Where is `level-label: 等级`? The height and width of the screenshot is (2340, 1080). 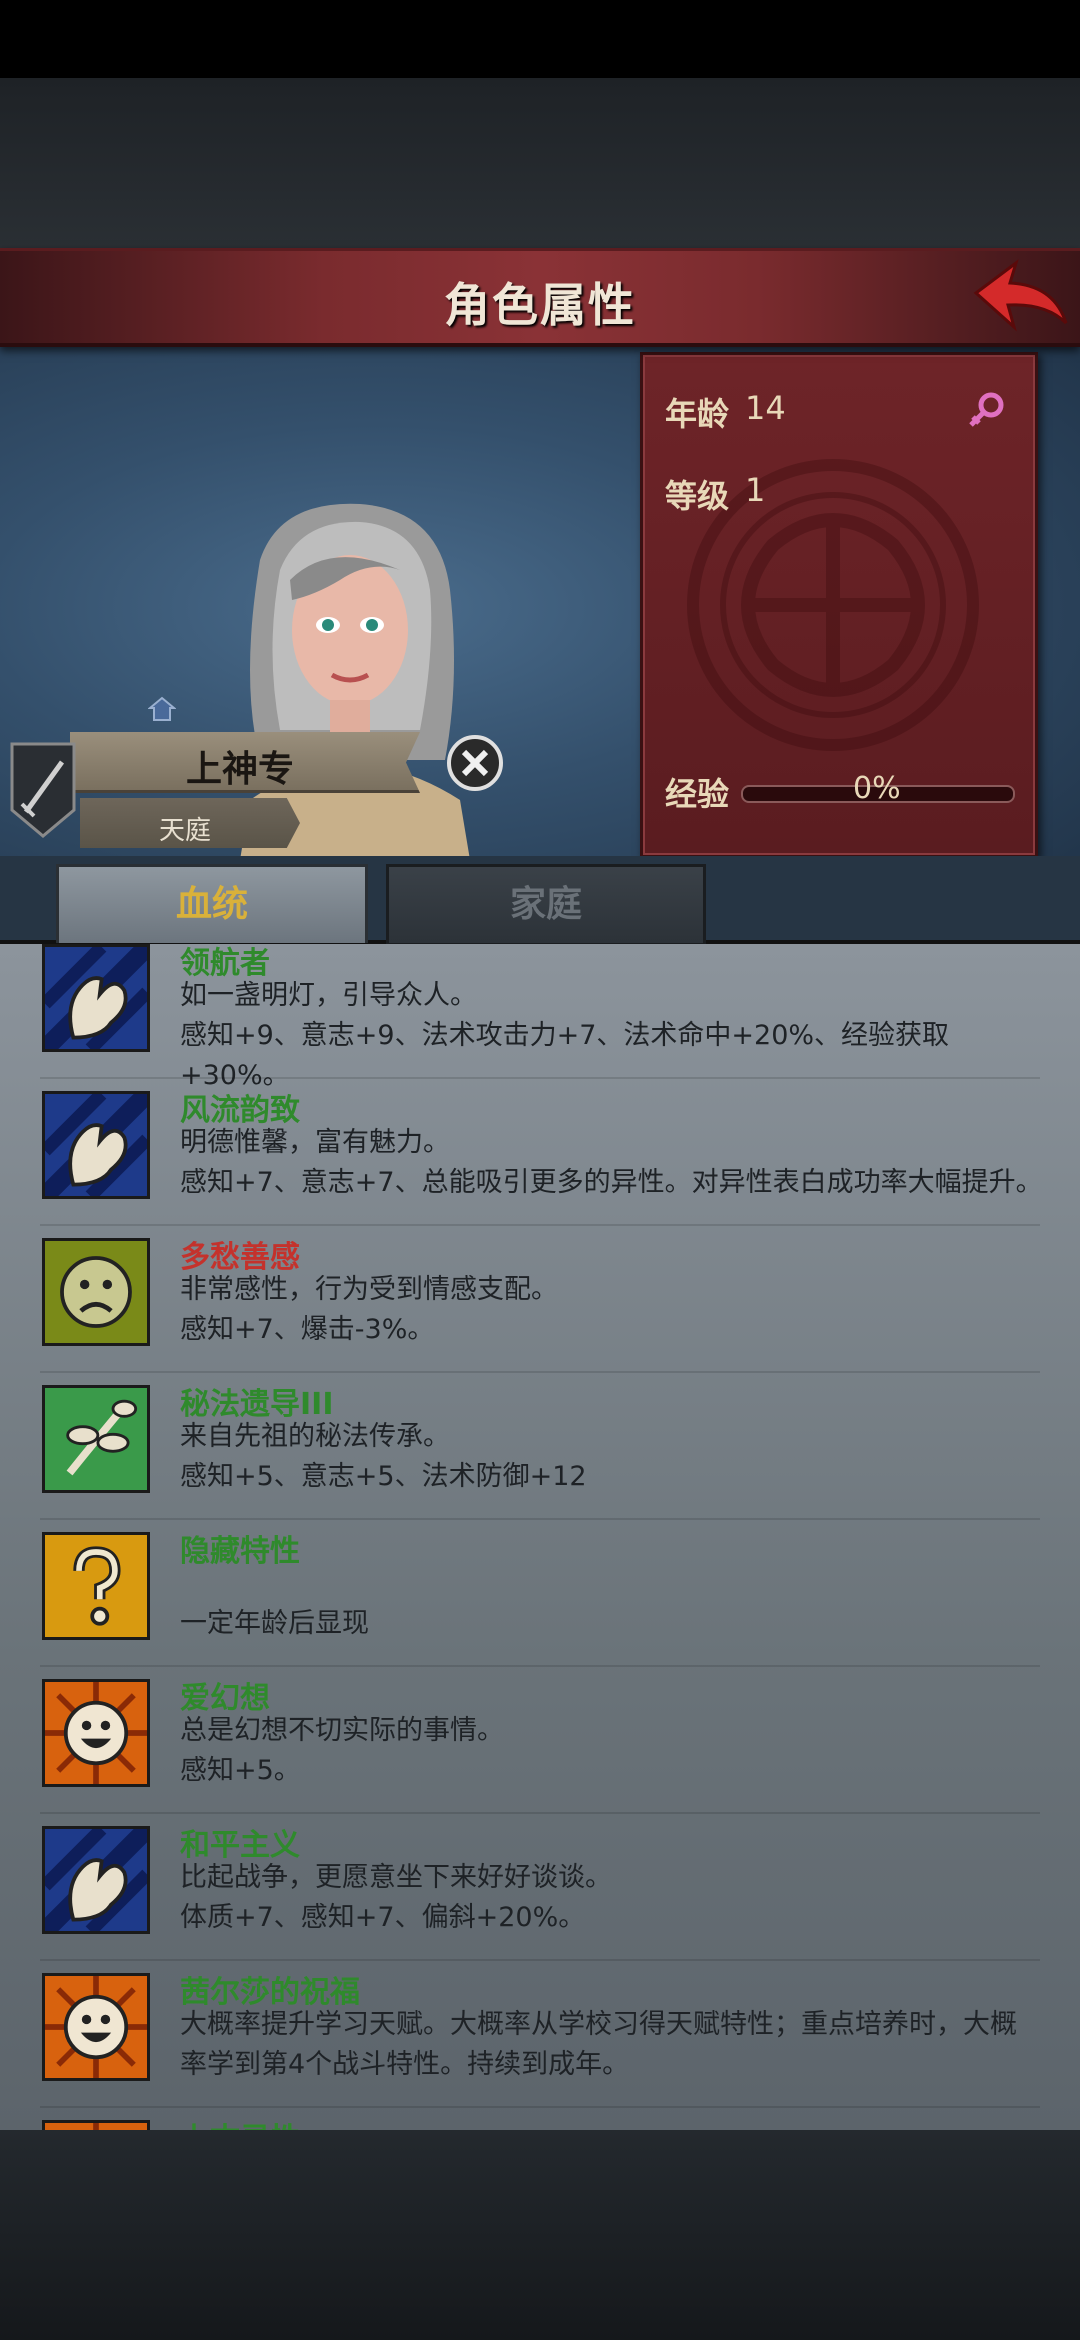 level-label: 等级 is located at coordinates (697, 496).